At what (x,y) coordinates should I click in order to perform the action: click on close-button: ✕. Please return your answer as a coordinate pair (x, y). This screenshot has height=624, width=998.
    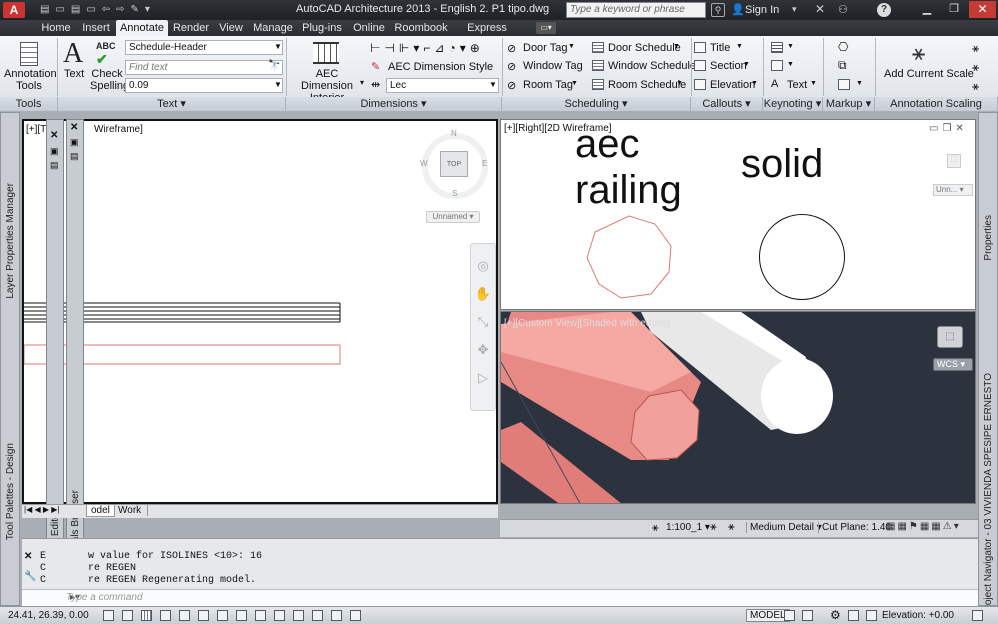
    Looking at the image, I should click on (982, 9).